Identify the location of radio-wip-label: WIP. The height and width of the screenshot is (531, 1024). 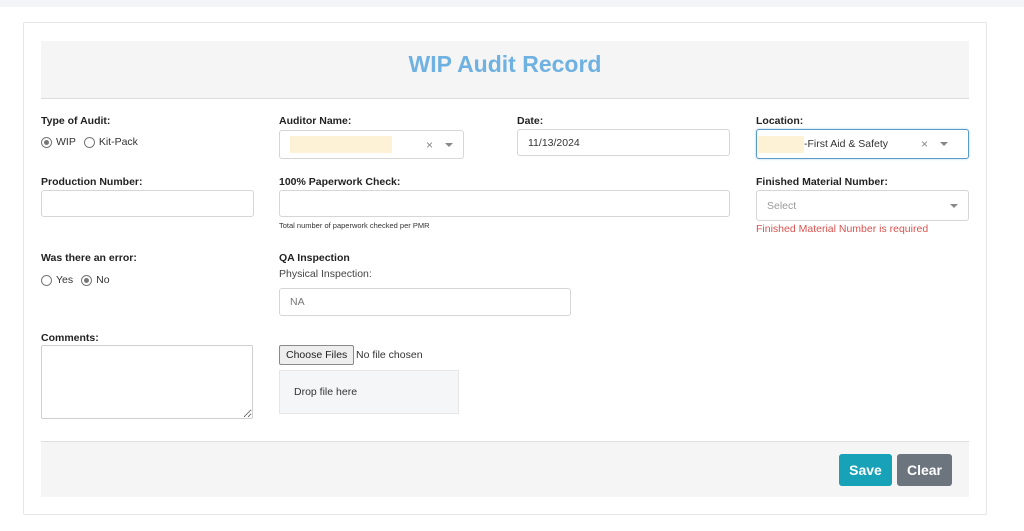
(66, 142).